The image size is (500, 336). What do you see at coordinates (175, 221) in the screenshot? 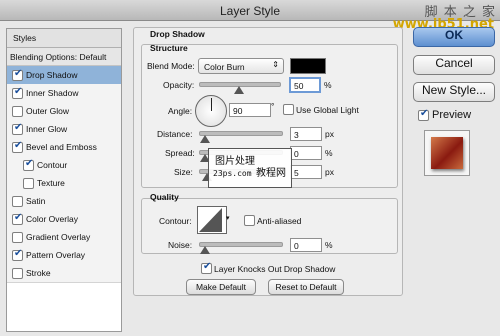
I see `contour-label: Contour:` at bounding box center [175, 221].